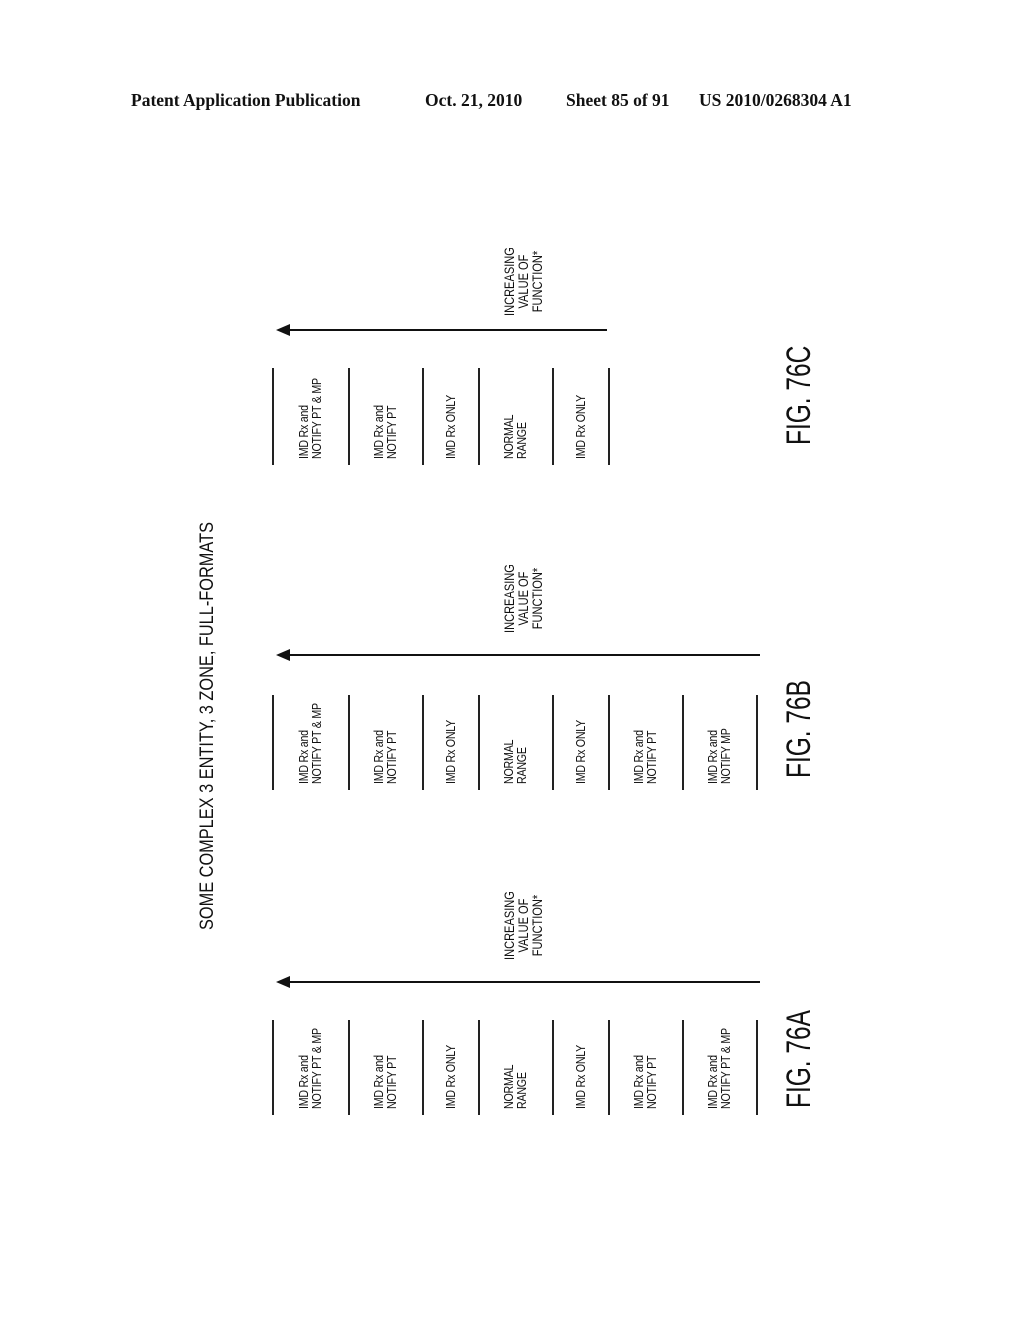  I want to click on figure-label: FIG. 76C, so click(799, 395).